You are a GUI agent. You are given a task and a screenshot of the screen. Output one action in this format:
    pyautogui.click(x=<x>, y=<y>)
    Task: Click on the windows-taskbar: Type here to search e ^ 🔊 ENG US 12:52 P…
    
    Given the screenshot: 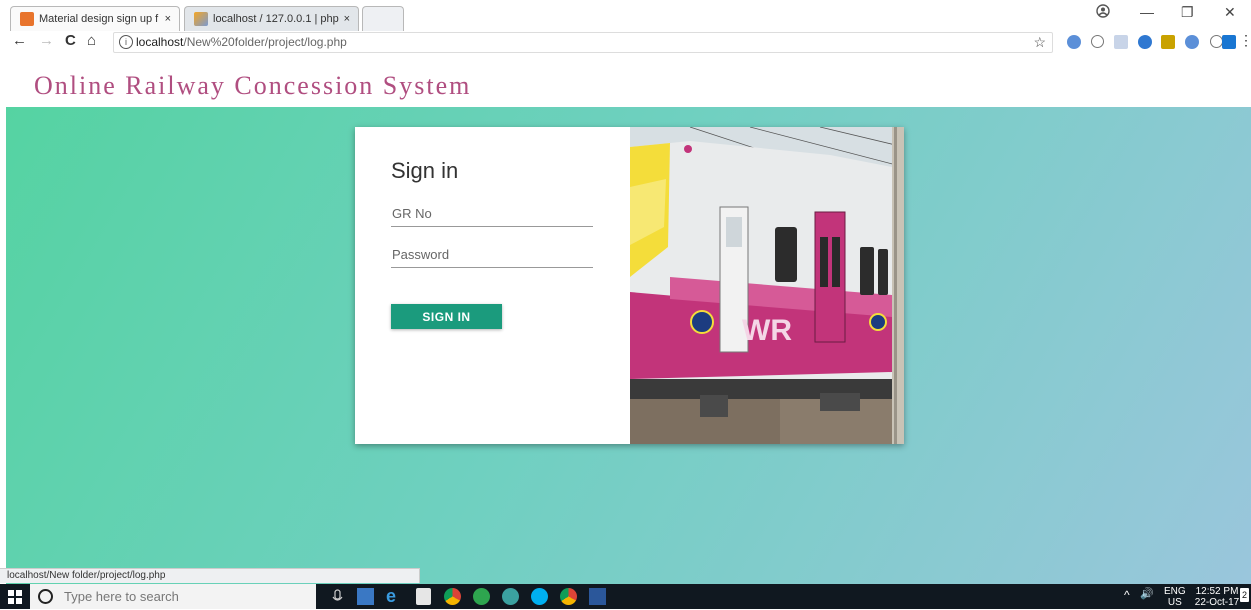 What is the action you would take?
    pyautogui.click(x=625, y=596)
    